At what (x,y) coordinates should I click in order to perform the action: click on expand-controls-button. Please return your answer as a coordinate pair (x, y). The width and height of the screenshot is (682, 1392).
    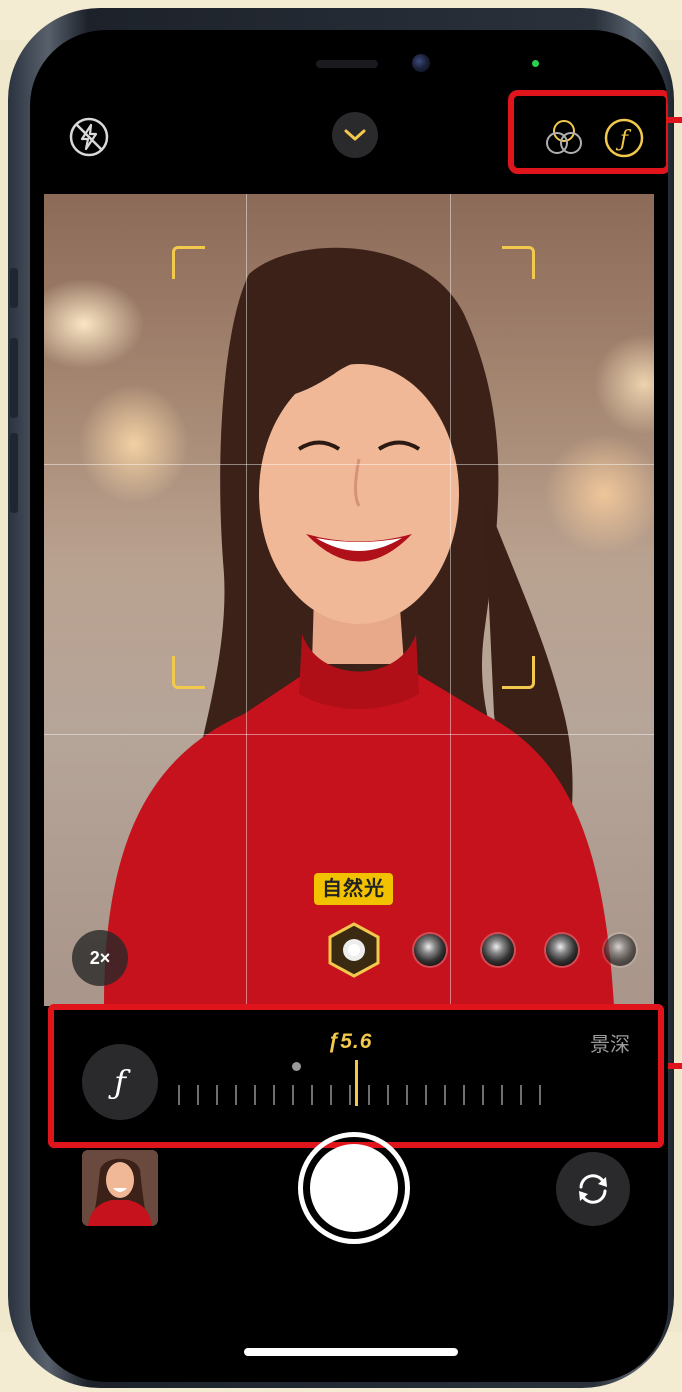
    Looking at the image, I should click on (355, 135).